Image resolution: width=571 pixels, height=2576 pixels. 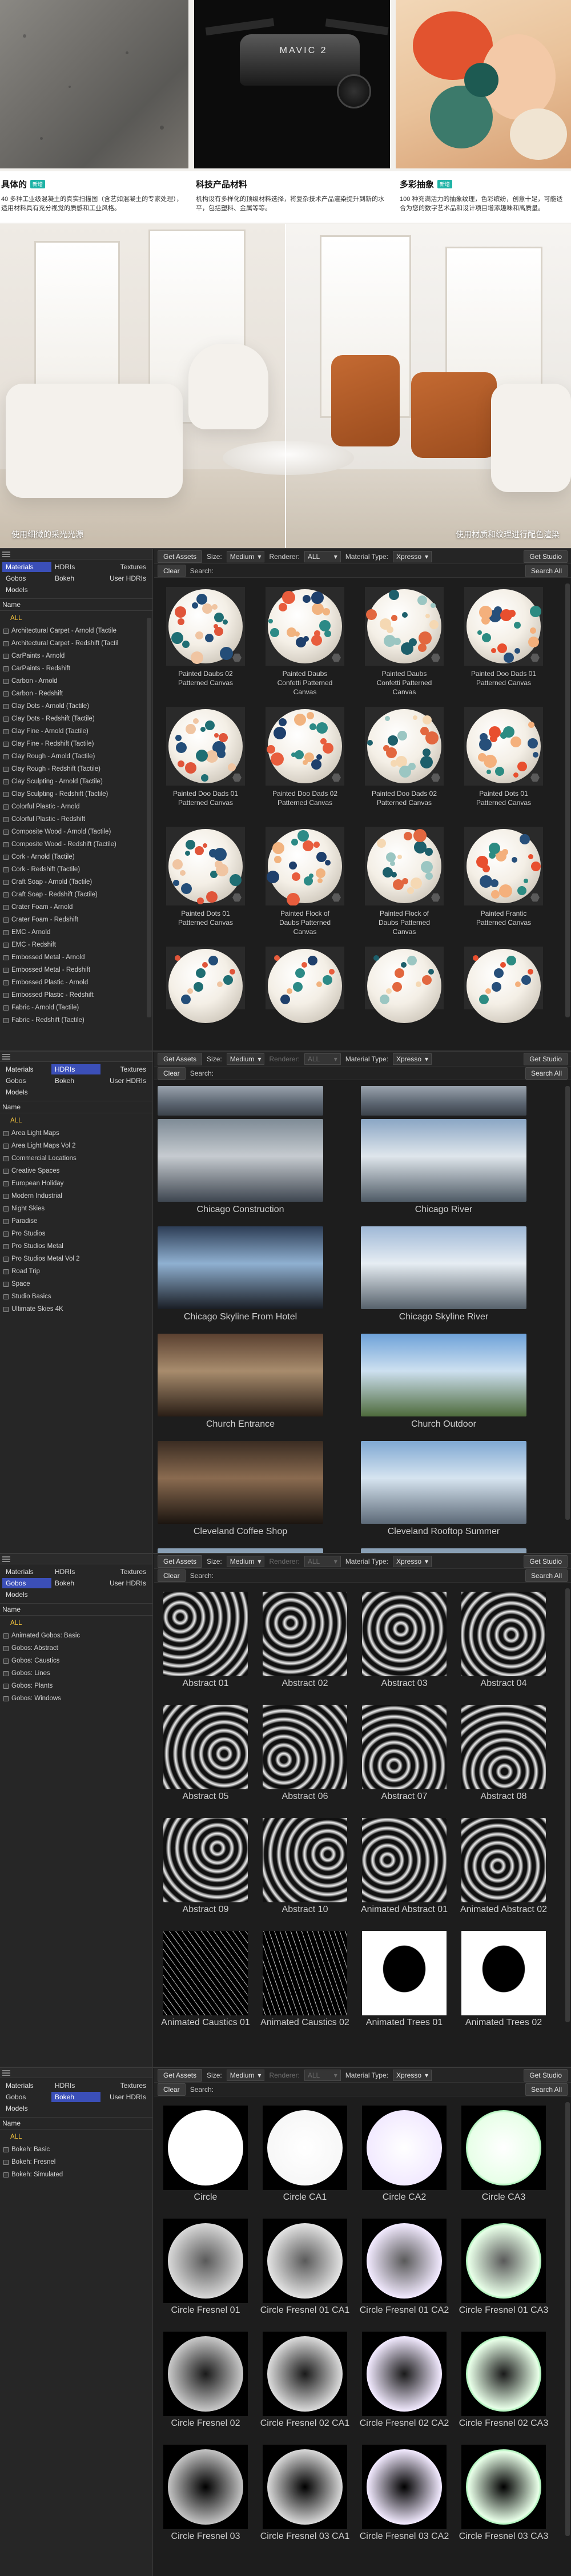 What do you see at coordinates (76, 719) in the screenshot?
I see `category-item: Clay Dots - Redshift (Tactile)` at bounding box center [76, 719].